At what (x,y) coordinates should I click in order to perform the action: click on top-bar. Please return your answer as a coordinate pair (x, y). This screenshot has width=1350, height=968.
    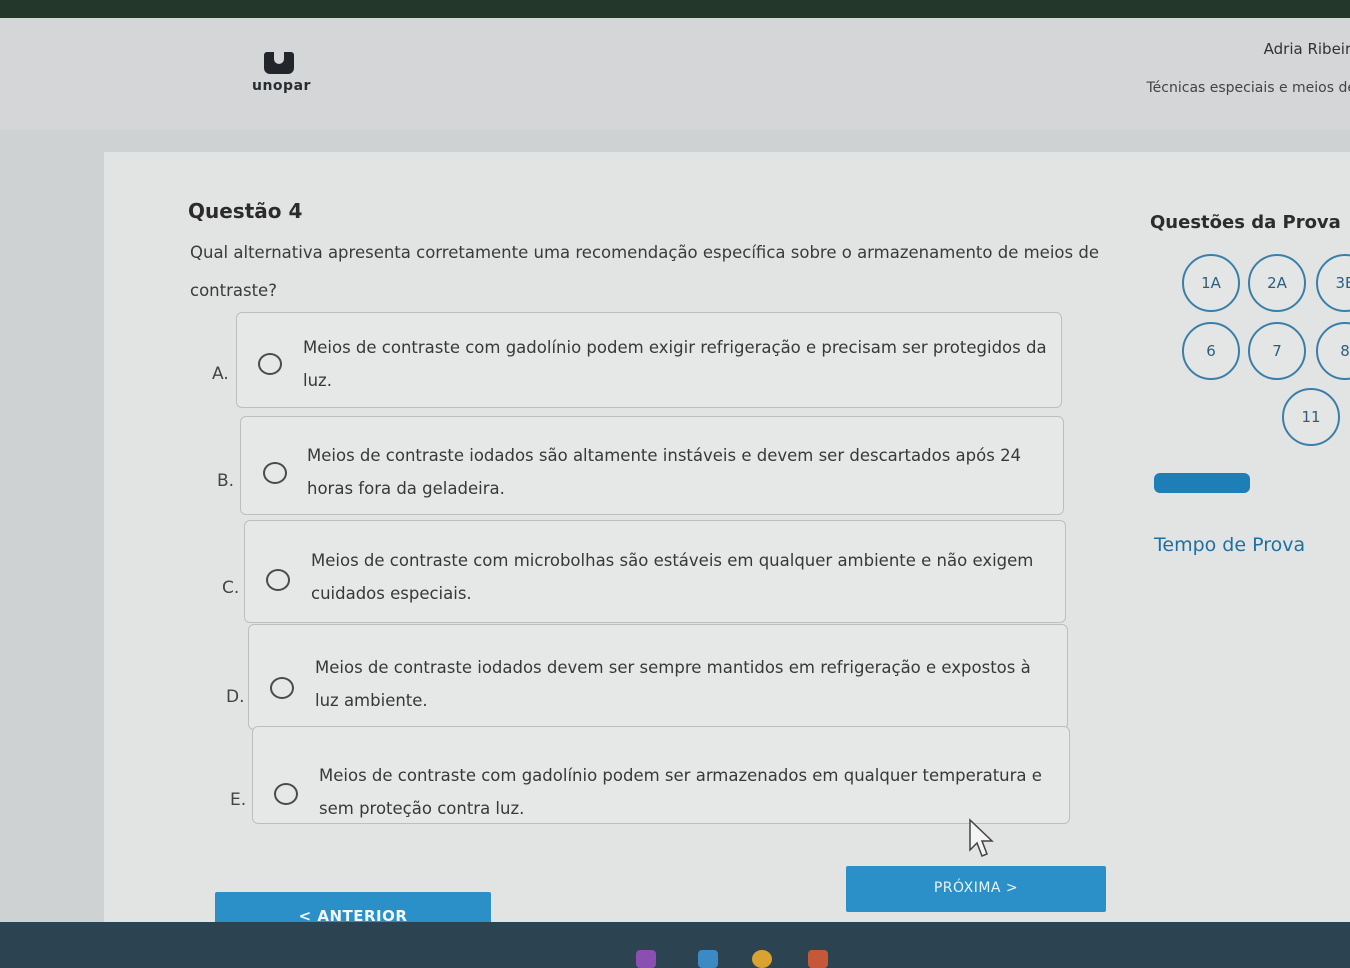
    Looking at the image, I should click on (675, 9).